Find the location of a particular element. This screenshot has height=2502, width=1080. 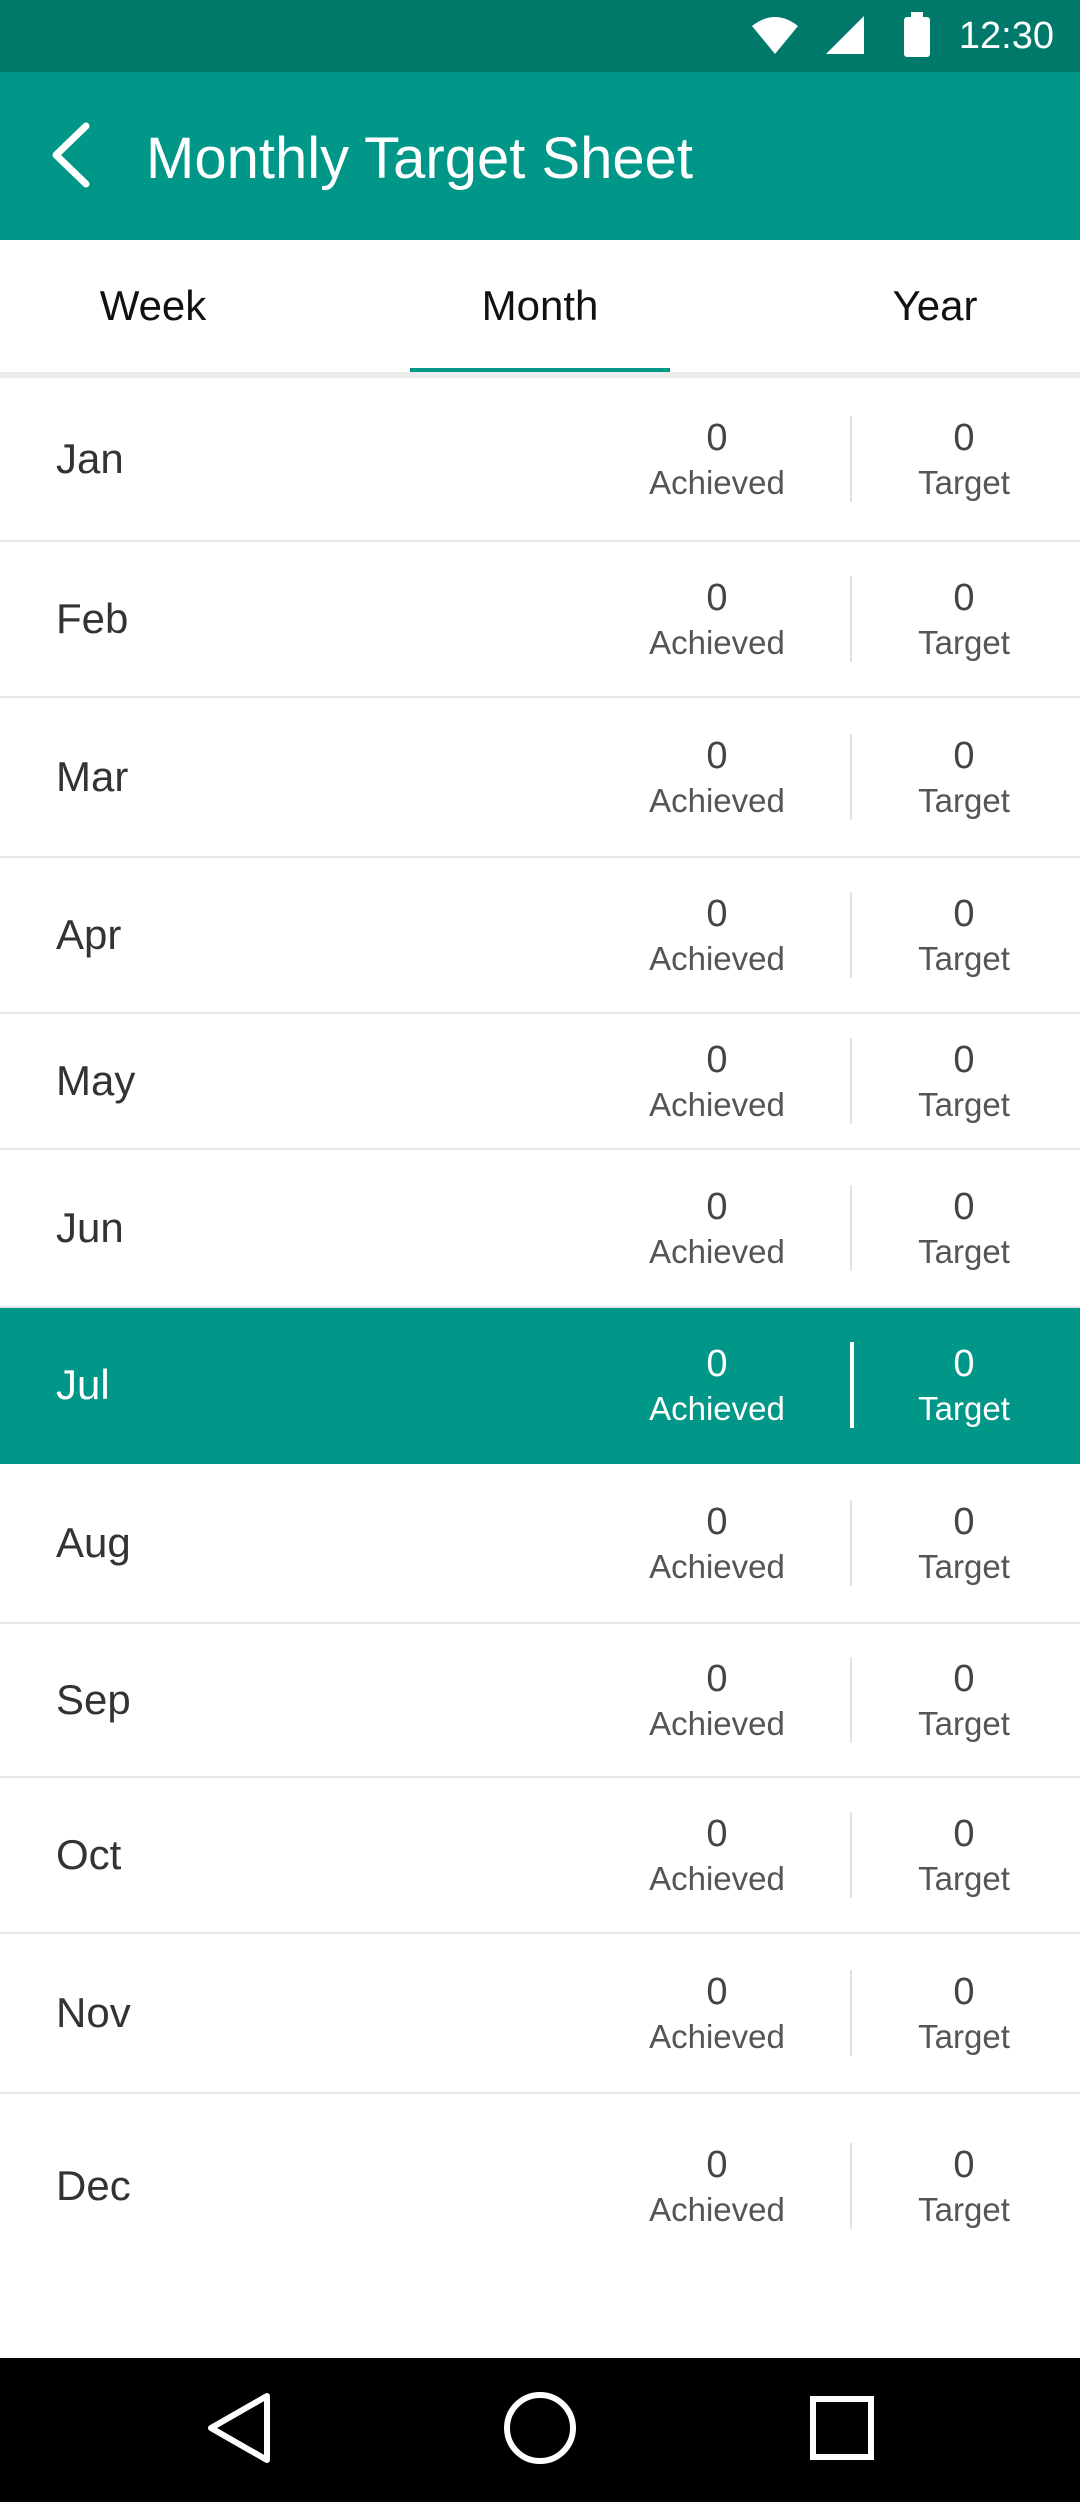

nav-recents-button is located at coordinates (842, 2430).